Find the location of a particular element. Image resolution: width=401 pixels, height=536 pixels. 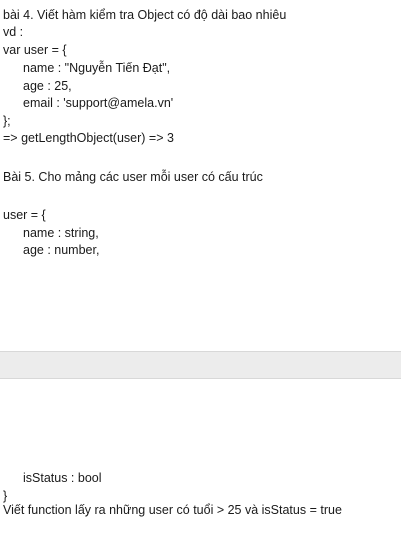

code-line-result: => getLengthObject(user) => 3 is located at coordinates (88, 138).